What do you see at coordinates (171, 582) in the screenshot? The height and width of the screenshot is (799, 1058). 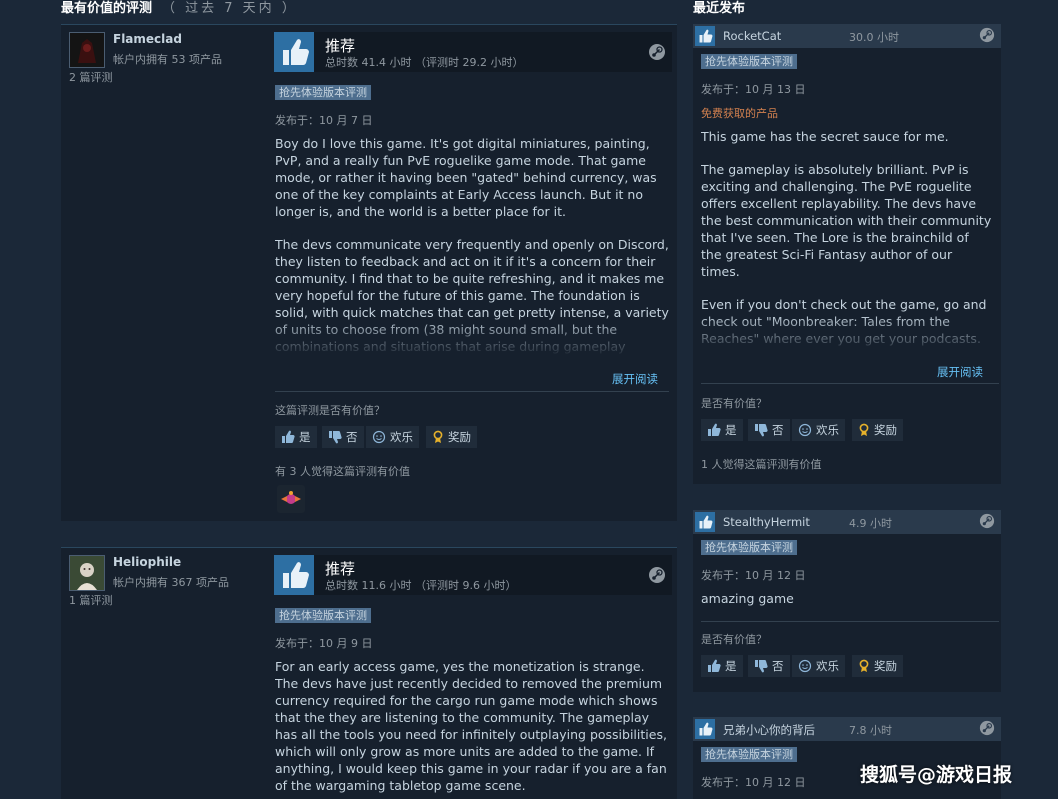 I see `author-products: 帐户内拥有 367 项产品` at bounding box center [171, 582].